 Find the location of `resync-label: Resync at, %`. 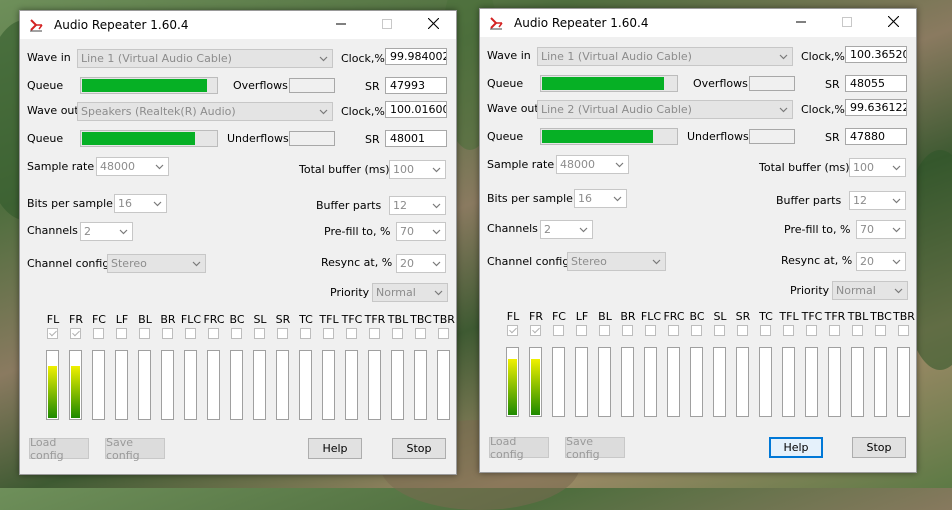

resync-label: Resync at, % is located at coordinates (357, 262).